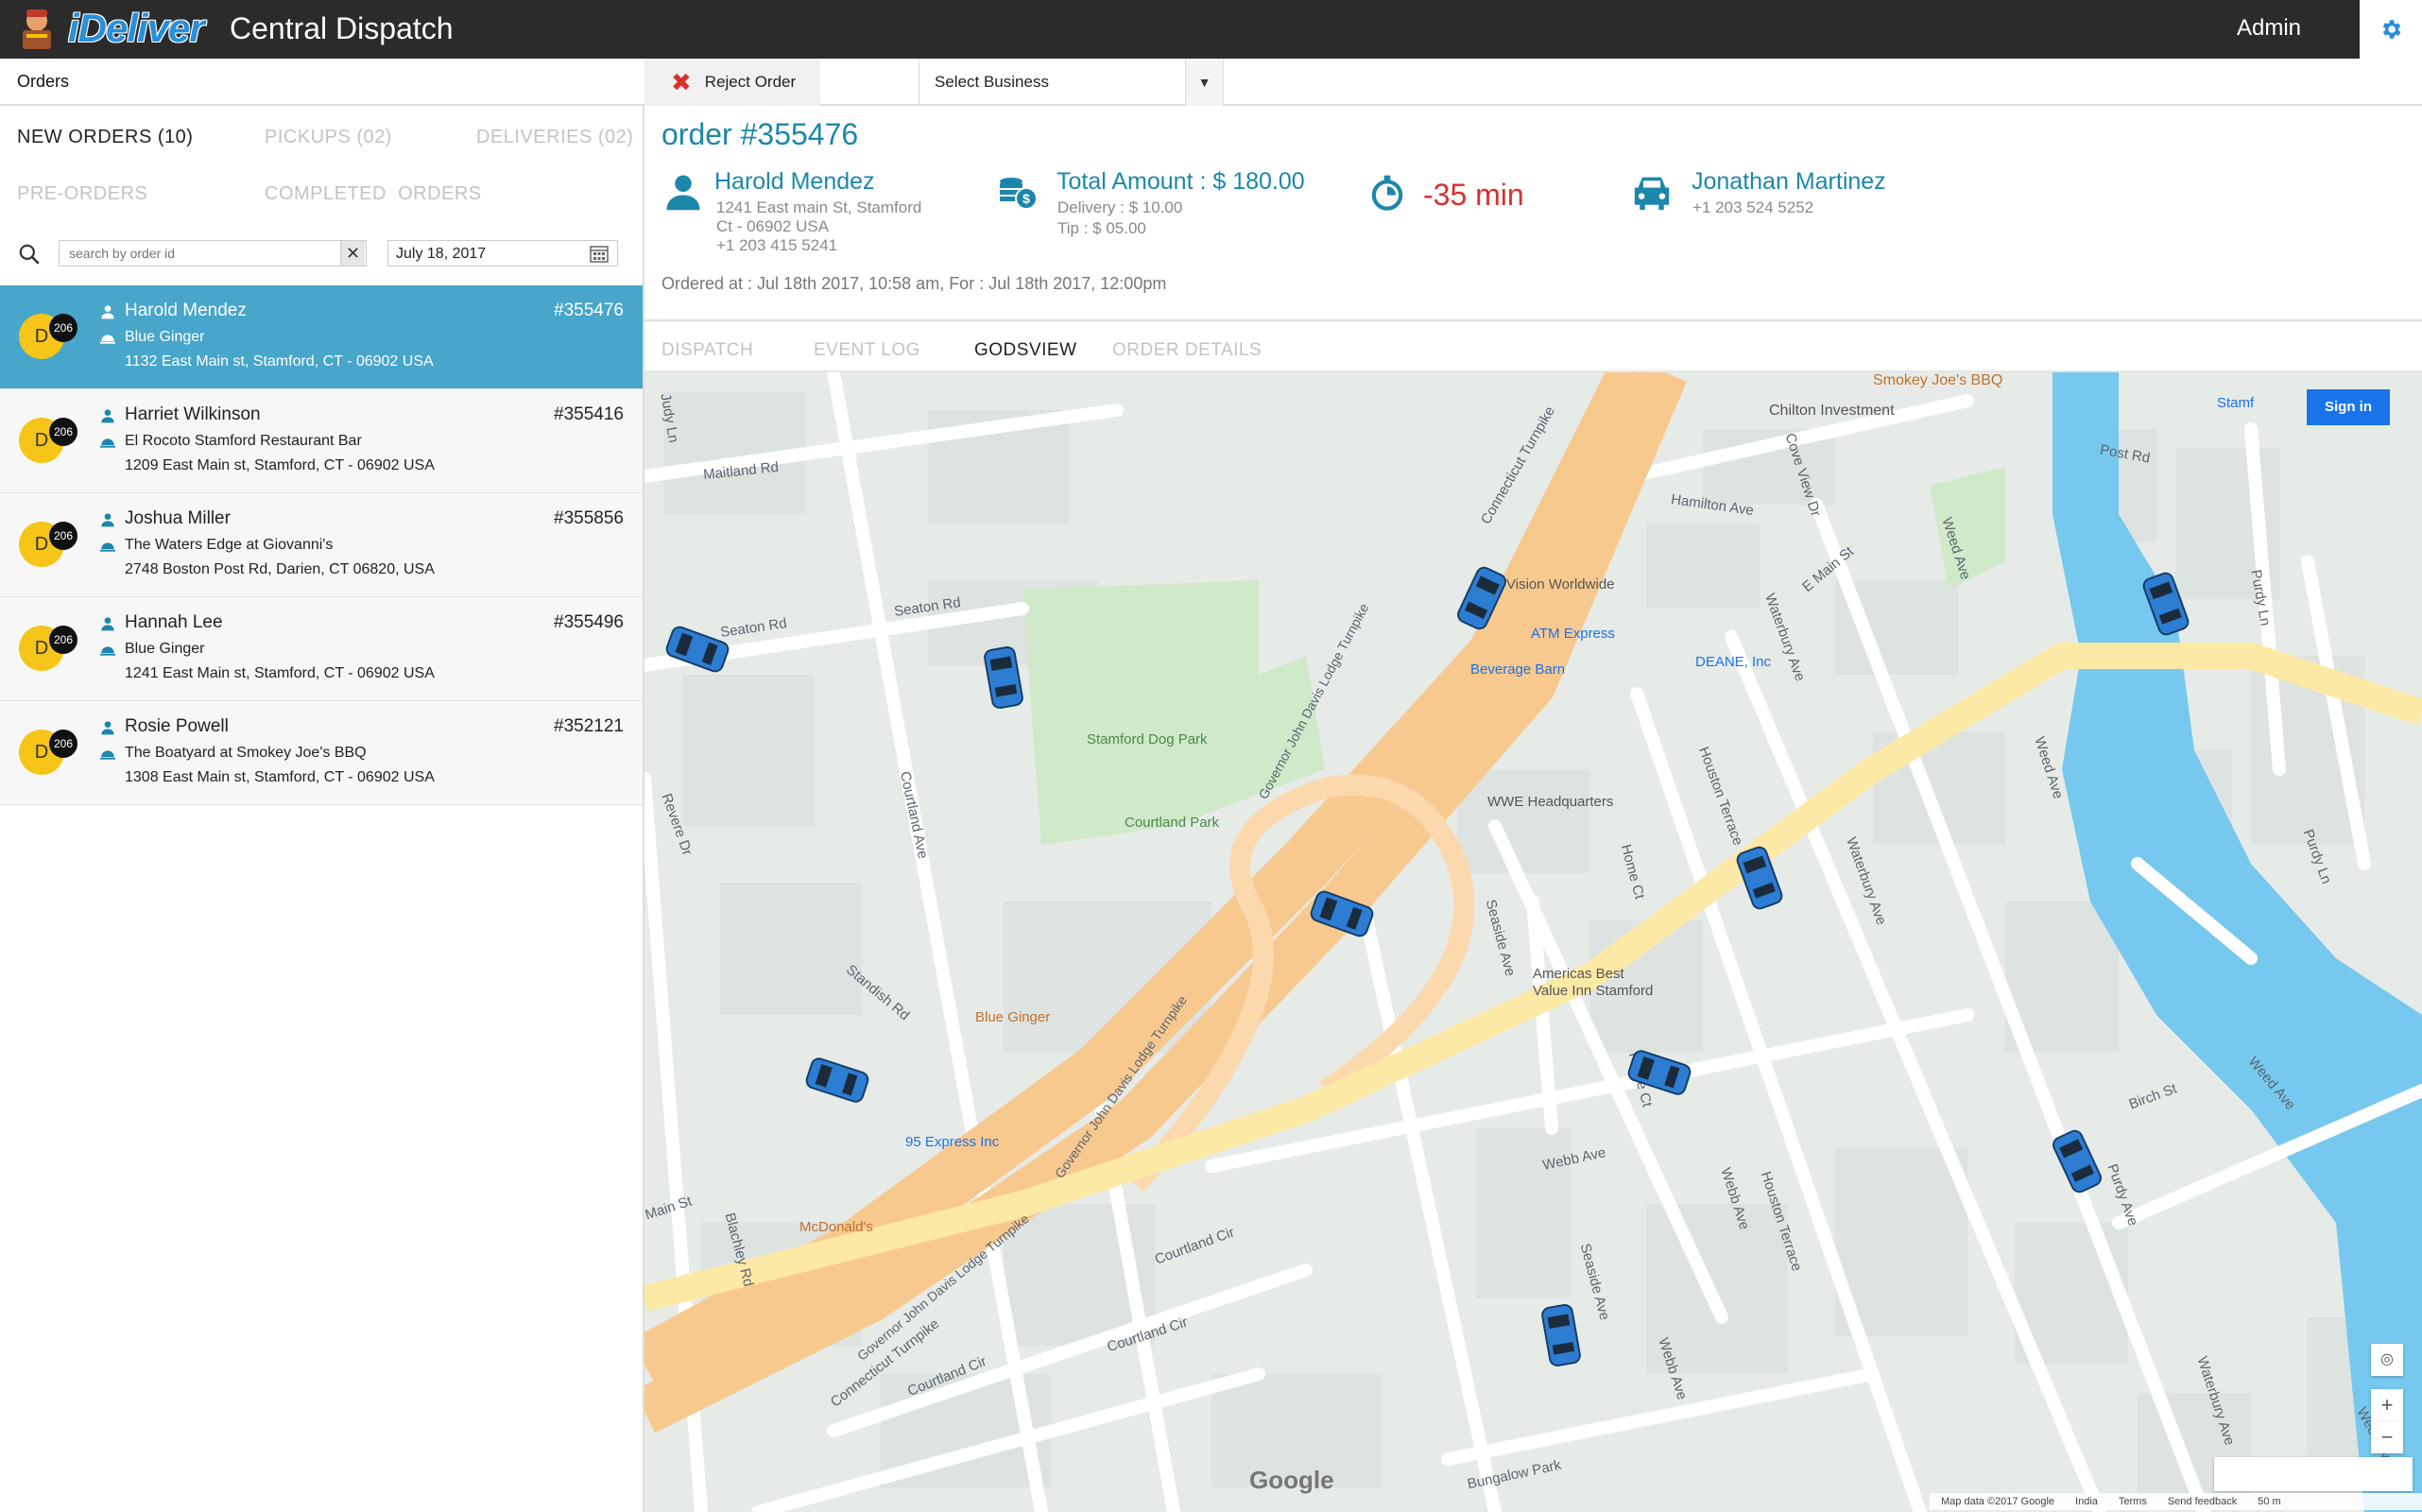  What do you see at coordinates (599, 253) in the screenshot?
I see `calendar-icon` at bounding box center [599, 253].